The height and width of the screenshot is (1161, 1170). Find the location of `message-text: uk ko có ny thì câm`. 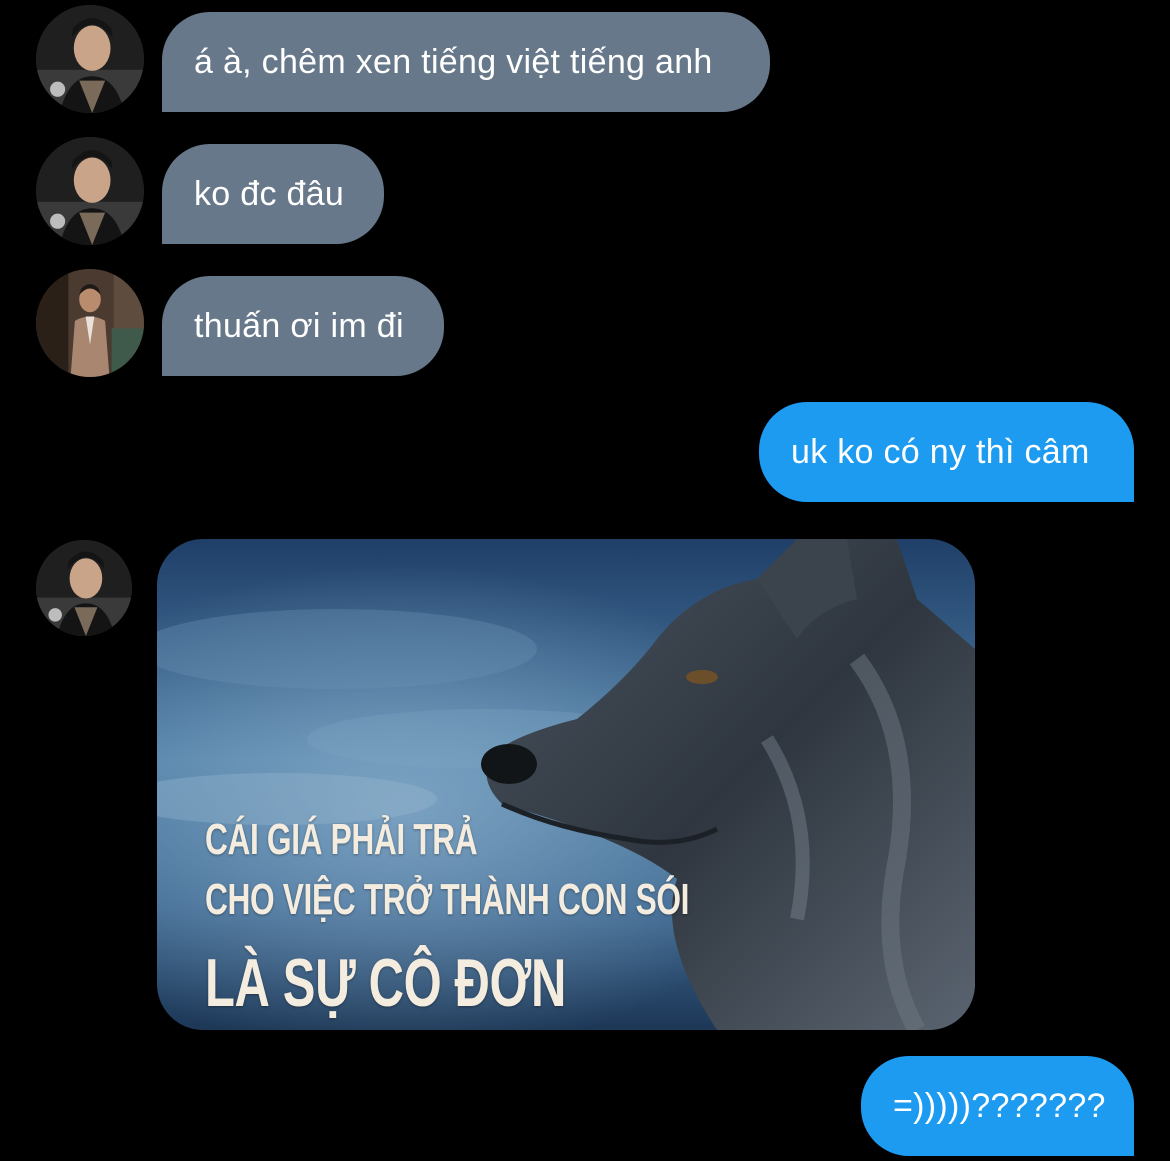

message-text: uk ko có ny thì câm is located at coordinates (940, 451).